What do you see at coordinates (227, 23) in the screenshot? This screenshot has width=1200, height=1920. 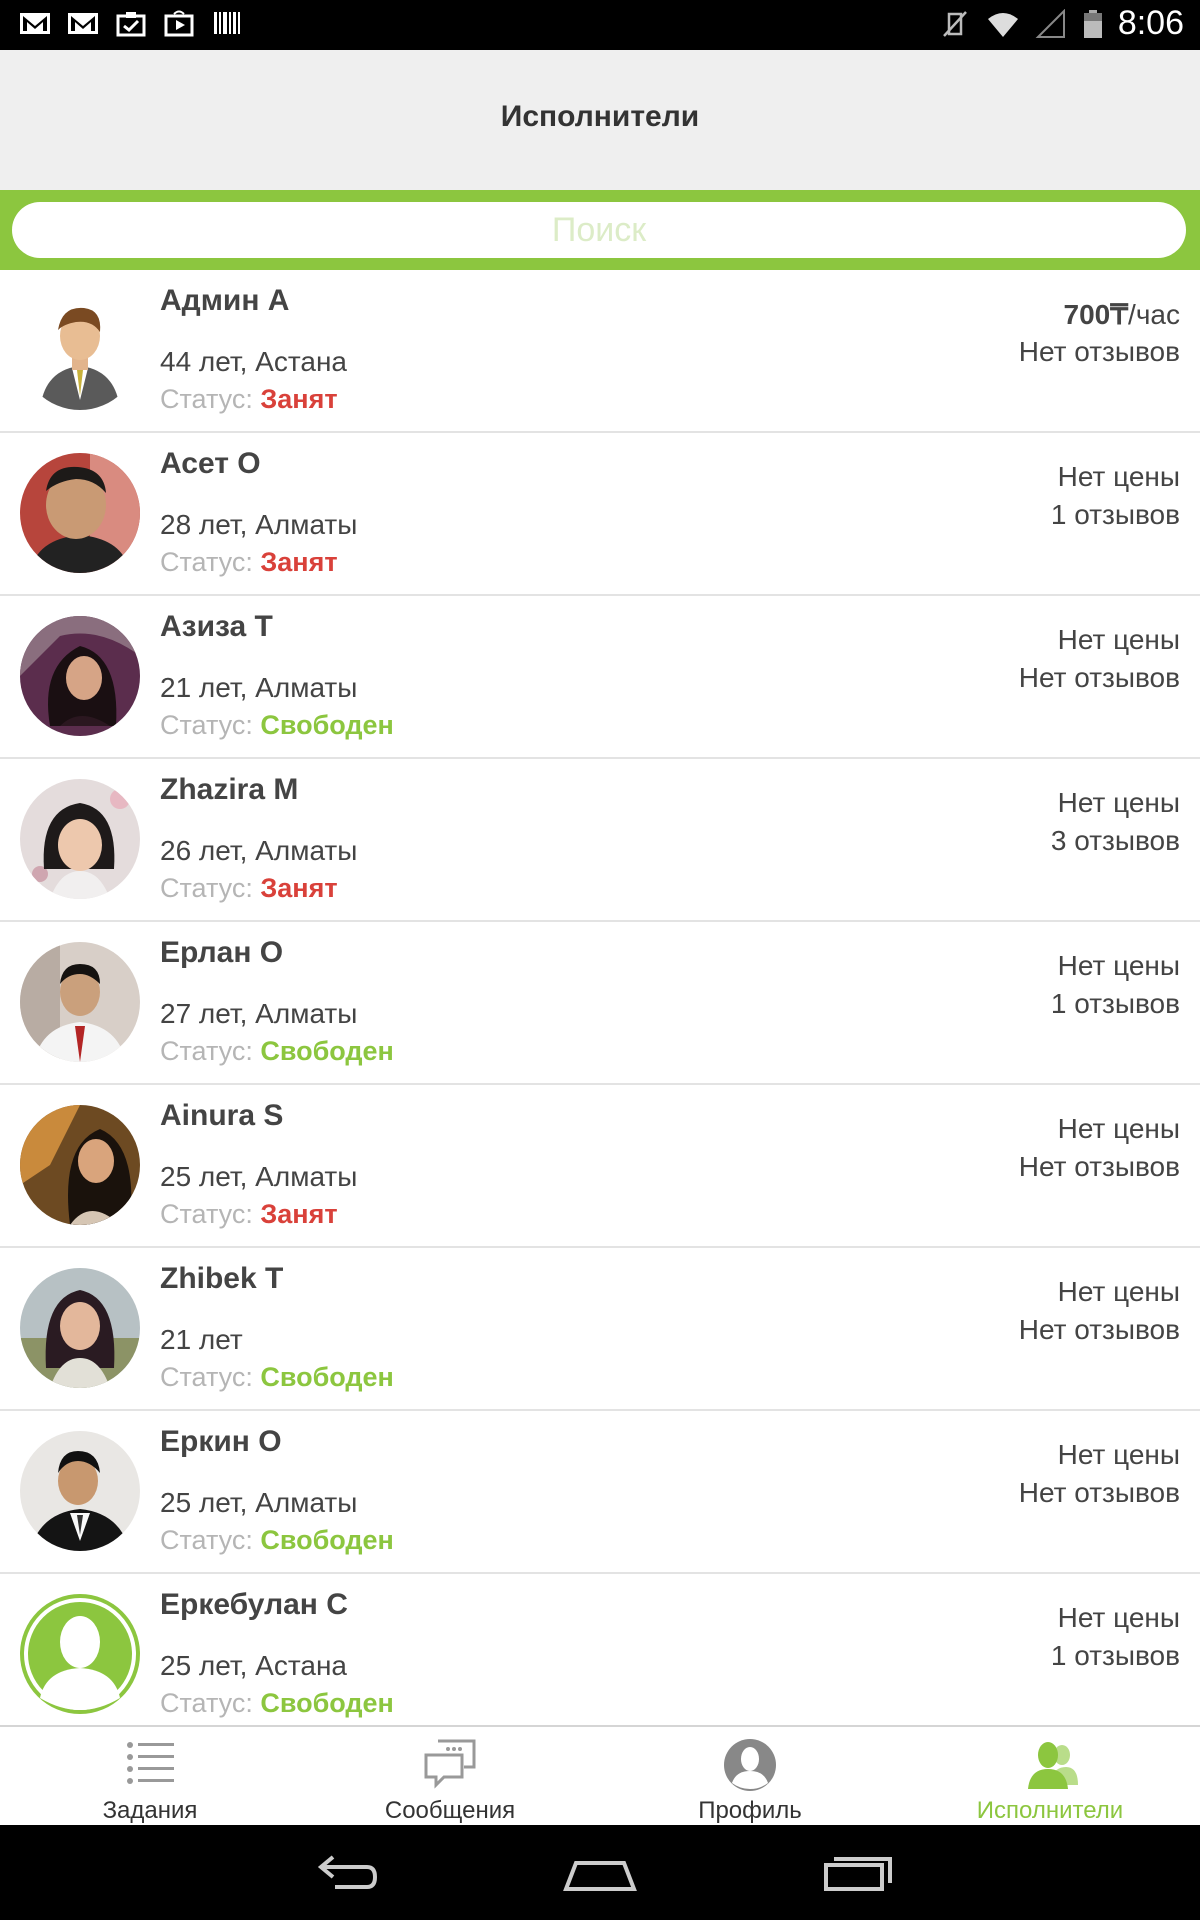 I see `barcode-icon` at bounding box center [227, 23].